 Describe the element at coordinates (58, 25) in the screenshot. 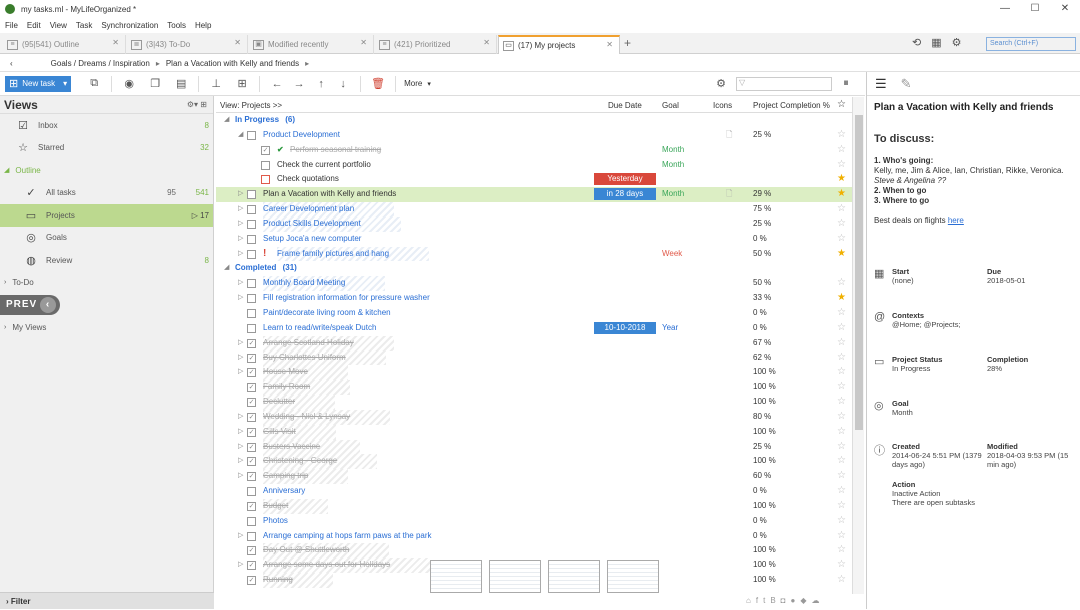

I see `menu-view: View` at that location.